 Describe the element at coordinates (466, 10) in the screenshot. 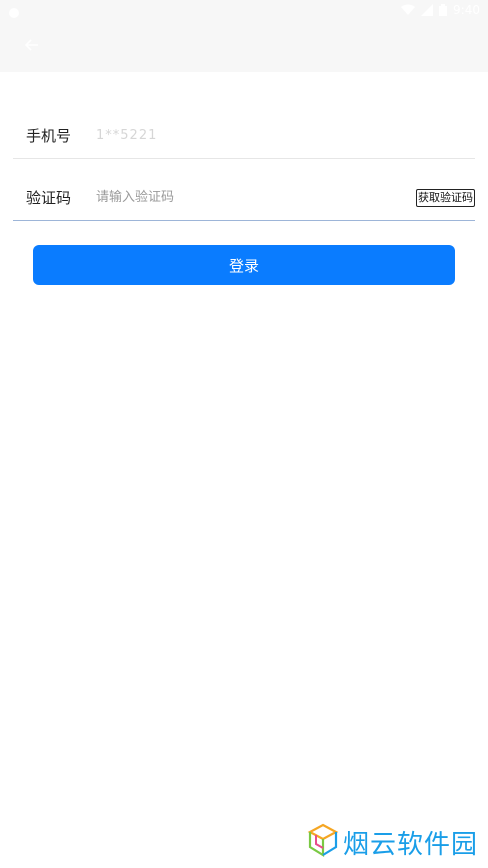

I see `status-time: 9:40` at that location.